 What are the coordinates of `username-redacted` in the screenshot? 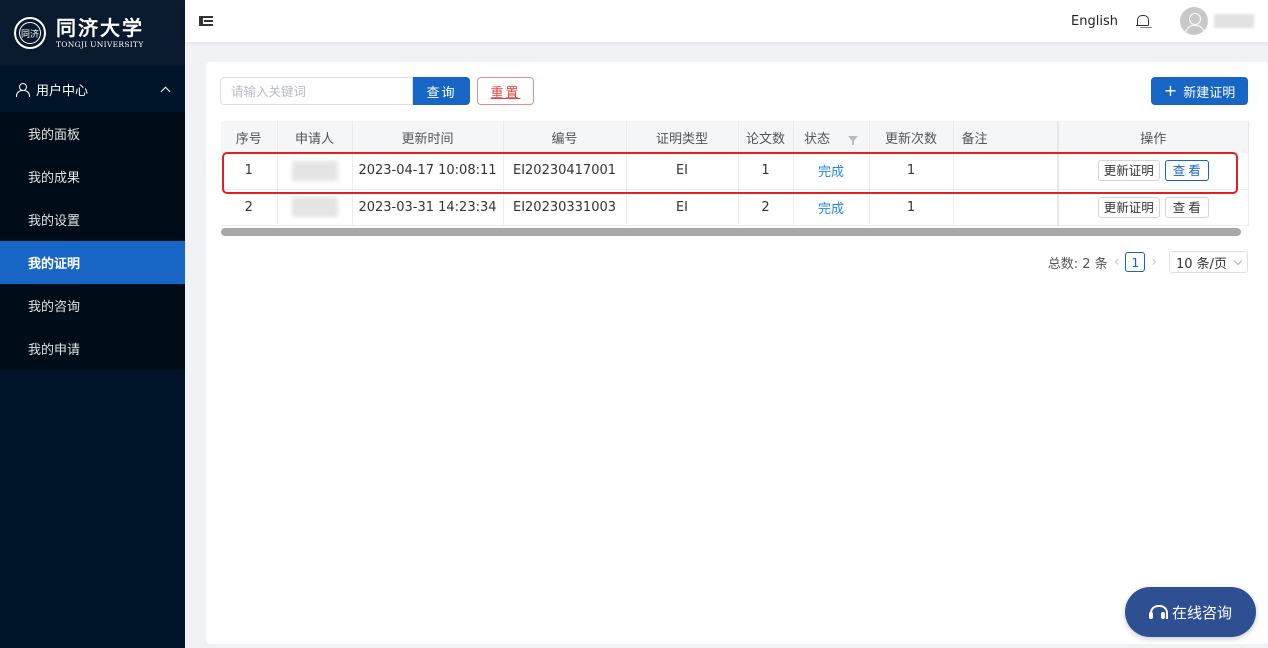 It's located at (1234, 21).